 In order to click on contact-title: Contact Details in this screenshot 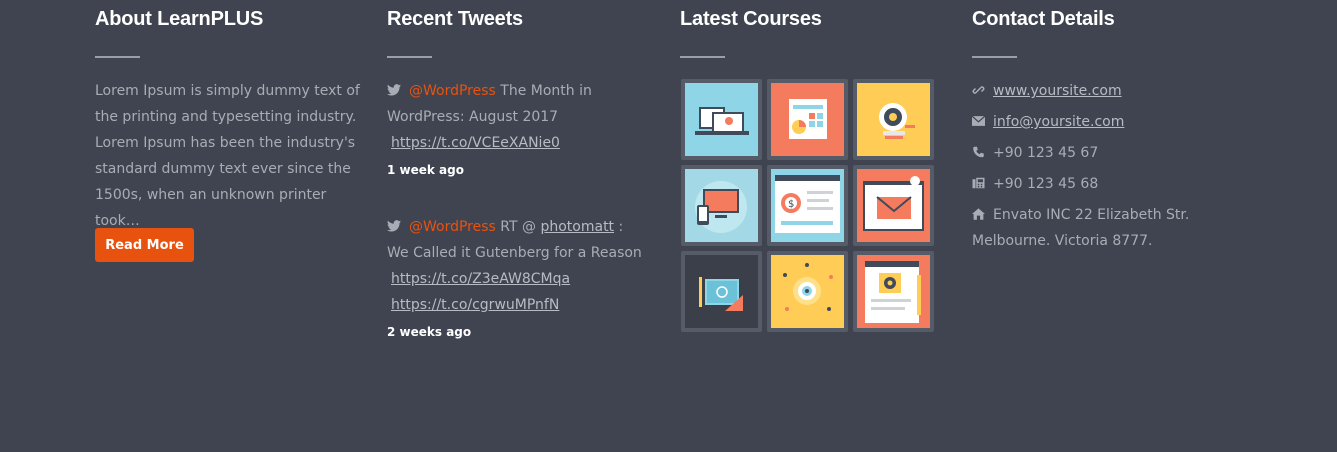, I will do `click(1043, 19)`.